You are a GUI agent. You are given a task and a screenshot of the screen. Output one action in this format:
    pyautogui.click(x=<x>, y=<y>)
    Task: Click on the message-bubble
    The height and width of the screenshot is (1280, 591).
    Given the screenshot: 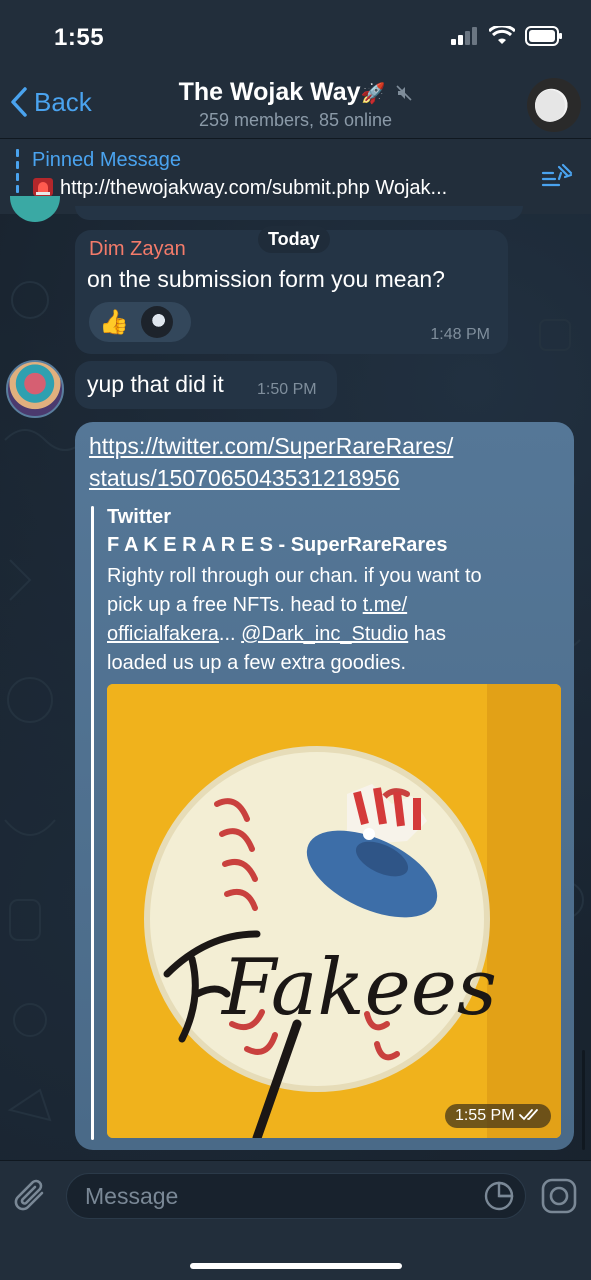 What is the action you would take?
    pyautogui.click(x=299, y=213)
    